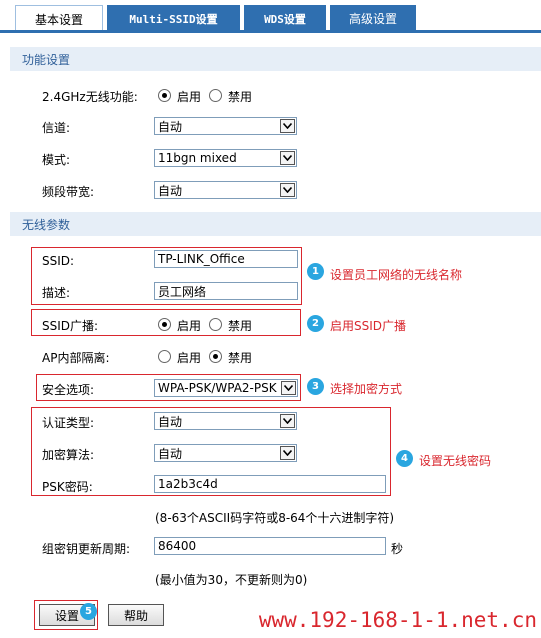  Describe the element at coordinates (170, 126) in the screenshot. I see `channel-value: 自动` at that location.